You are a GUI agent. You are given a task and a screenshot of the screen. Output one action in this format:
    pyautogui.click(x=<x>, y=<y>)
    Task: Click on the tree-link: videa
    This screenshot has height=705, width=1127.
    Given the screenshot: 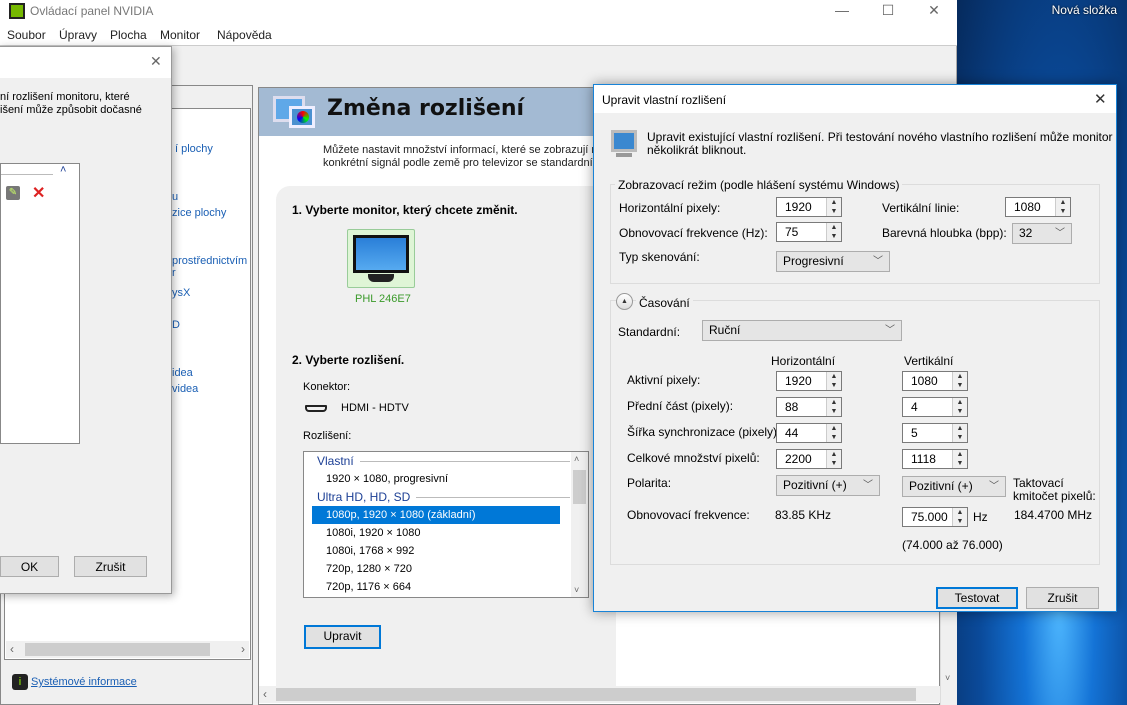 What is the action you would take?
    pyautogui.click(x=185, y=389)
    